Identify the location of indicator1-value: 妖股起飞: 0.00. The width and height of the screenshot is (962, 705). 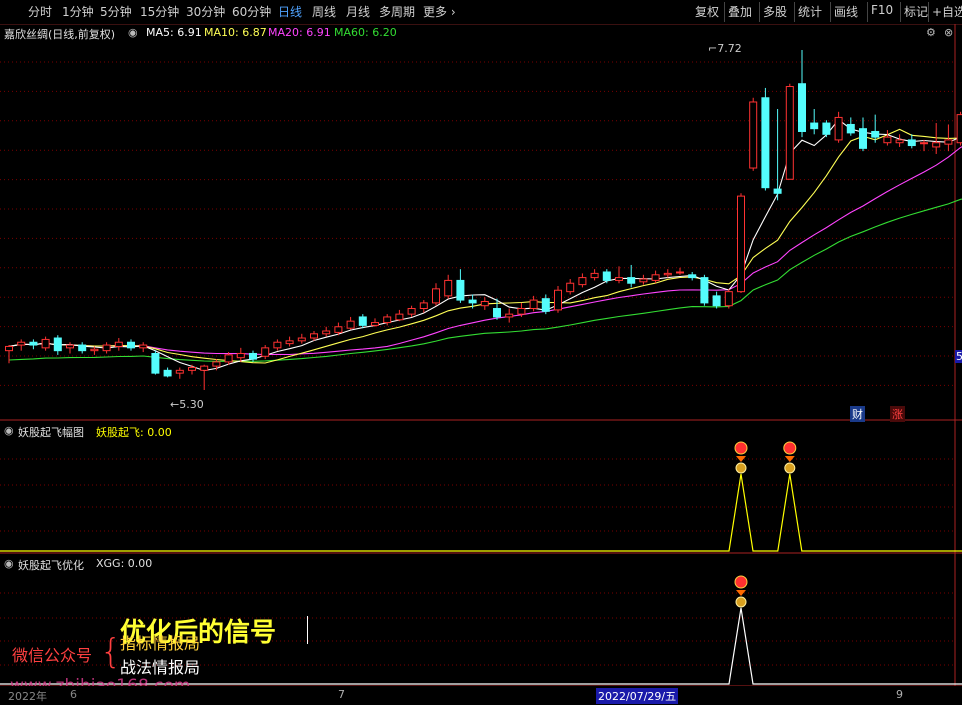
(134, 432).